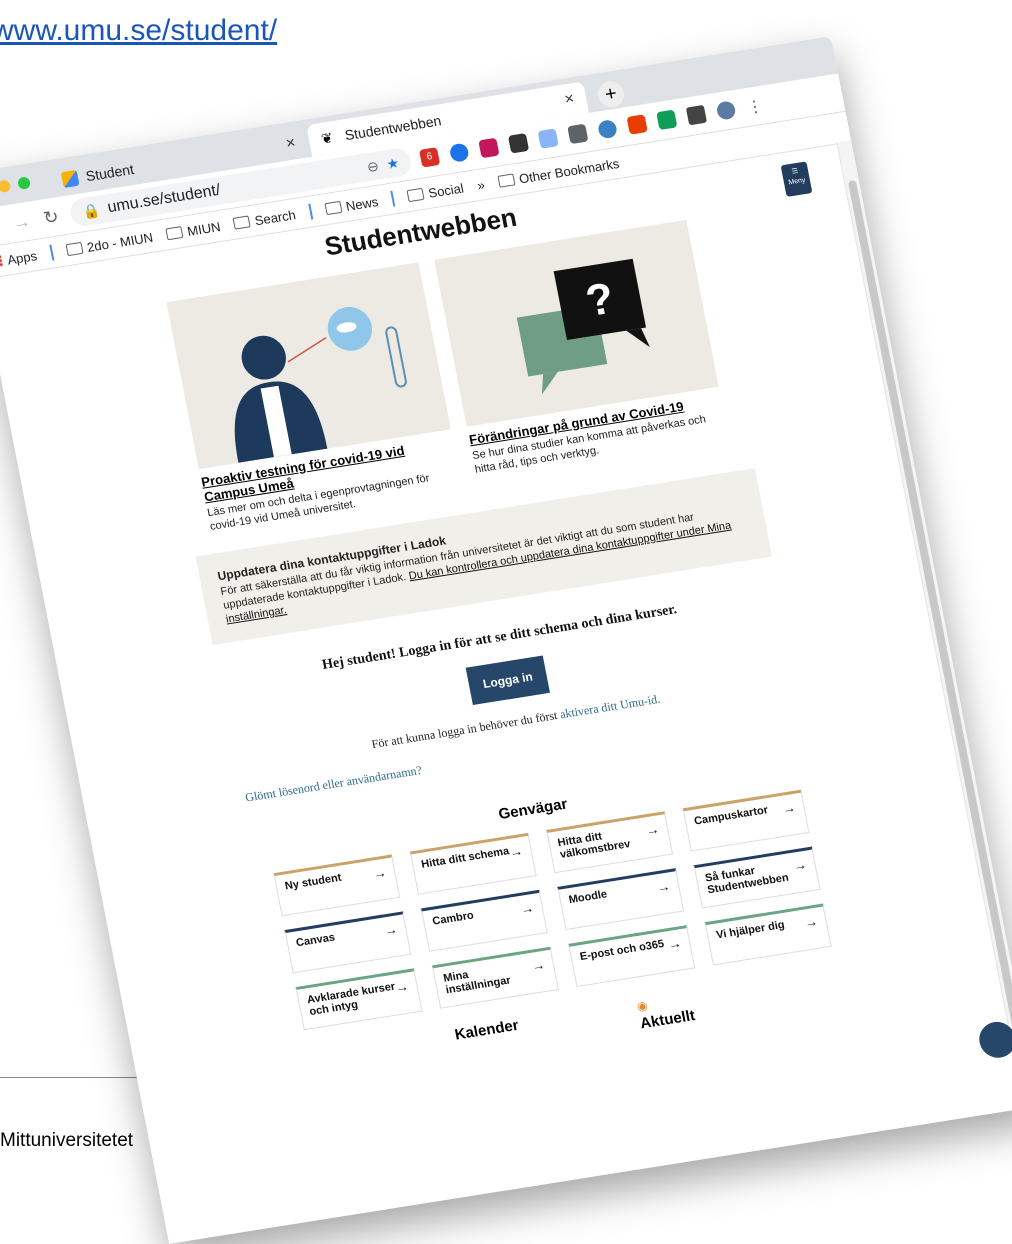 The width and height of the screenshot is (1012, 1244). I want to click on shortcut-epost-o365: E-post och o365 →, so click(632, 956).